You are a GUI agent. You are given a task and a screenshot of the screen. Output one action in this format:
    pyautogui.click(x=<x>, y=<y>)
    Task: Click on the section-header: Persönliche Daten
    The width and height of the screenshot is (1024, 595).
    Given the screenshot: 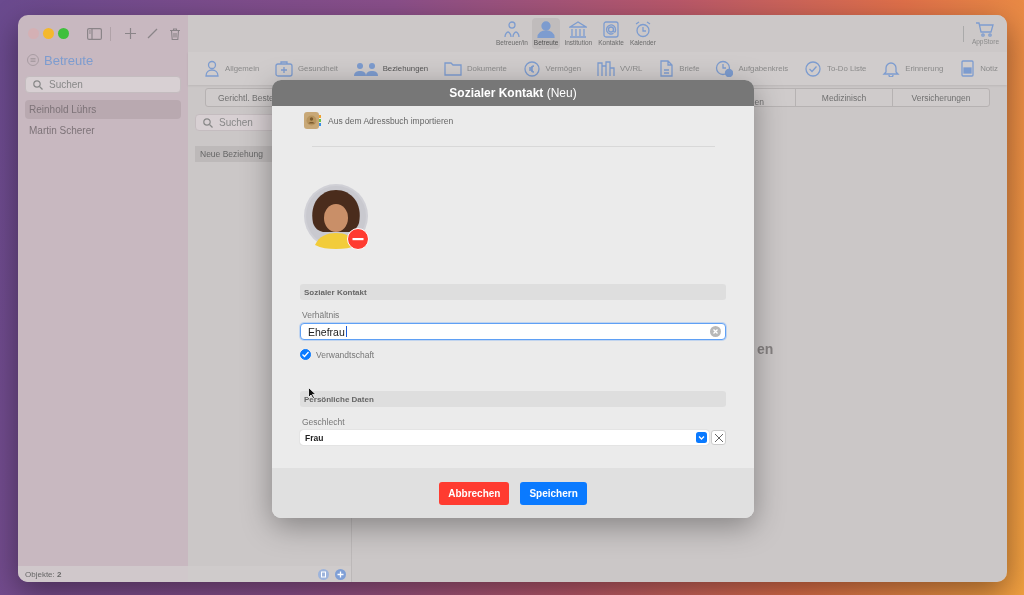 What is the action you would take?
    pyautogui.click(x=513, y=399)
    